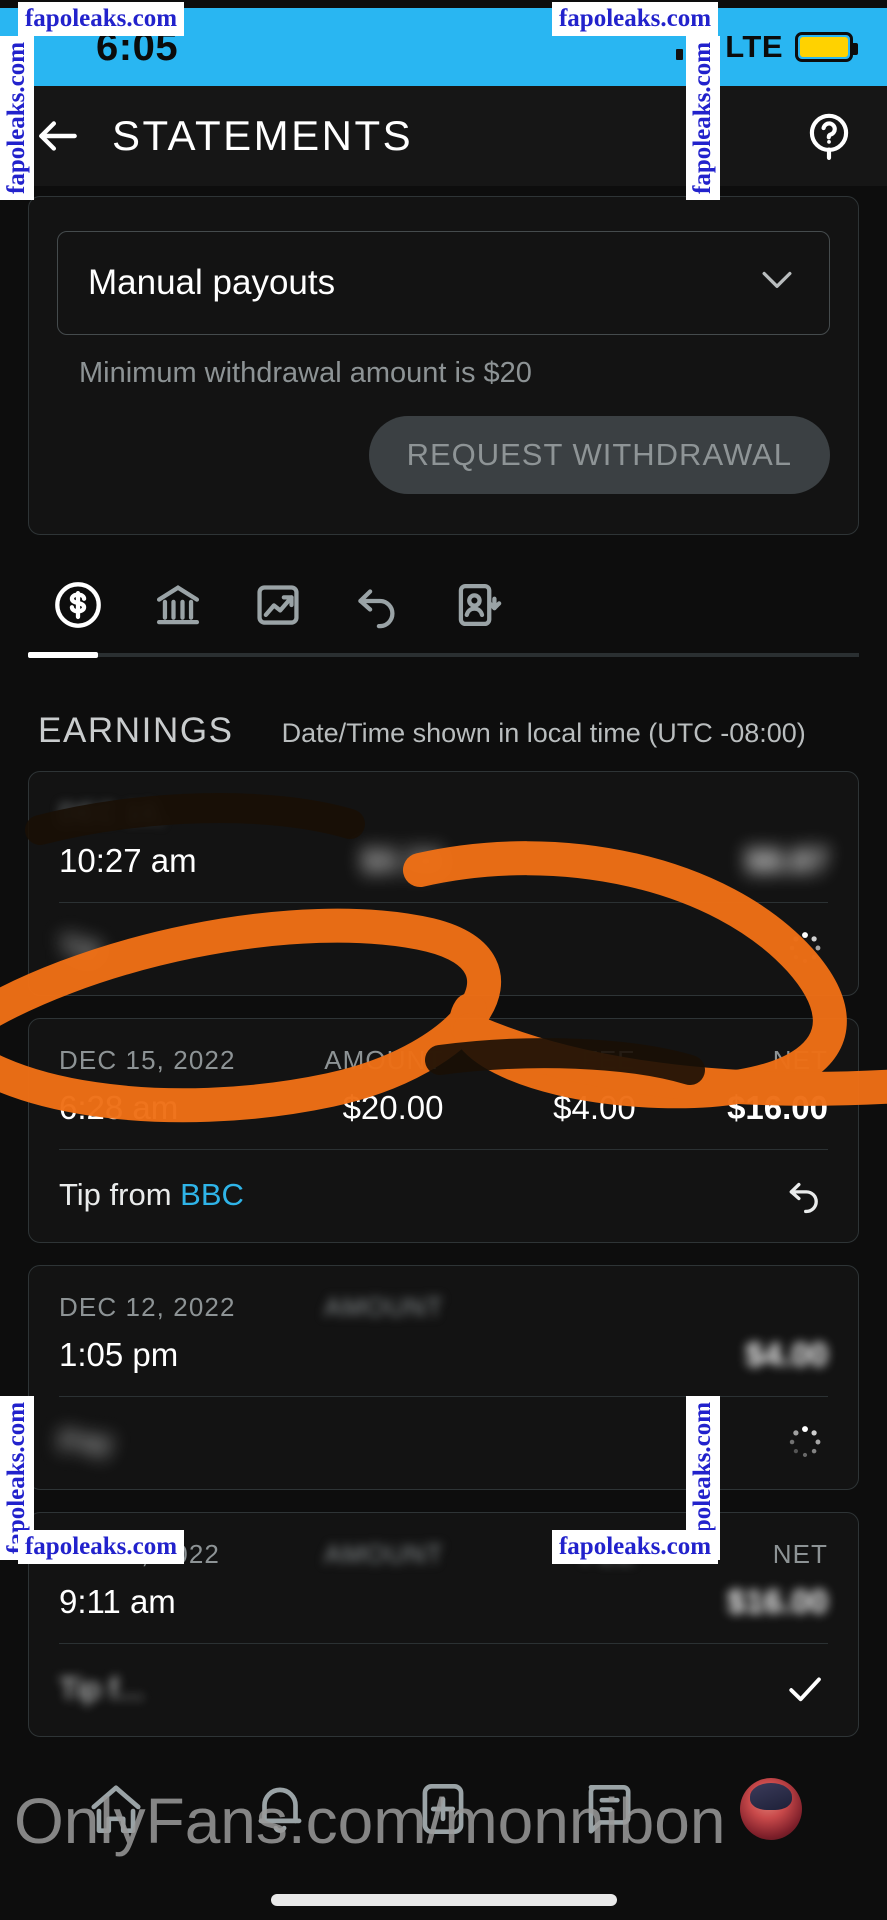 This screenshot has width=887, height=1920. I want to click on table-row: DEC 12, 2022 1:05 pm AMOUNT $4.00 Pay, so click(443, 1377).